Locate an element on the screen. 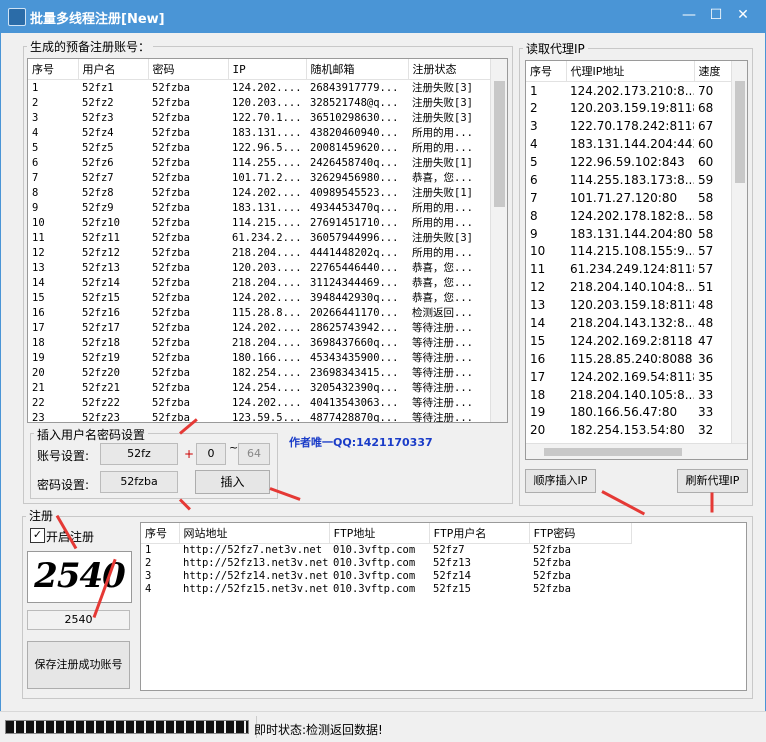 Image resolution: width=766 pixels, height=742 pixels. table-cell: 52fz1 is located at coordinates (98, 87).